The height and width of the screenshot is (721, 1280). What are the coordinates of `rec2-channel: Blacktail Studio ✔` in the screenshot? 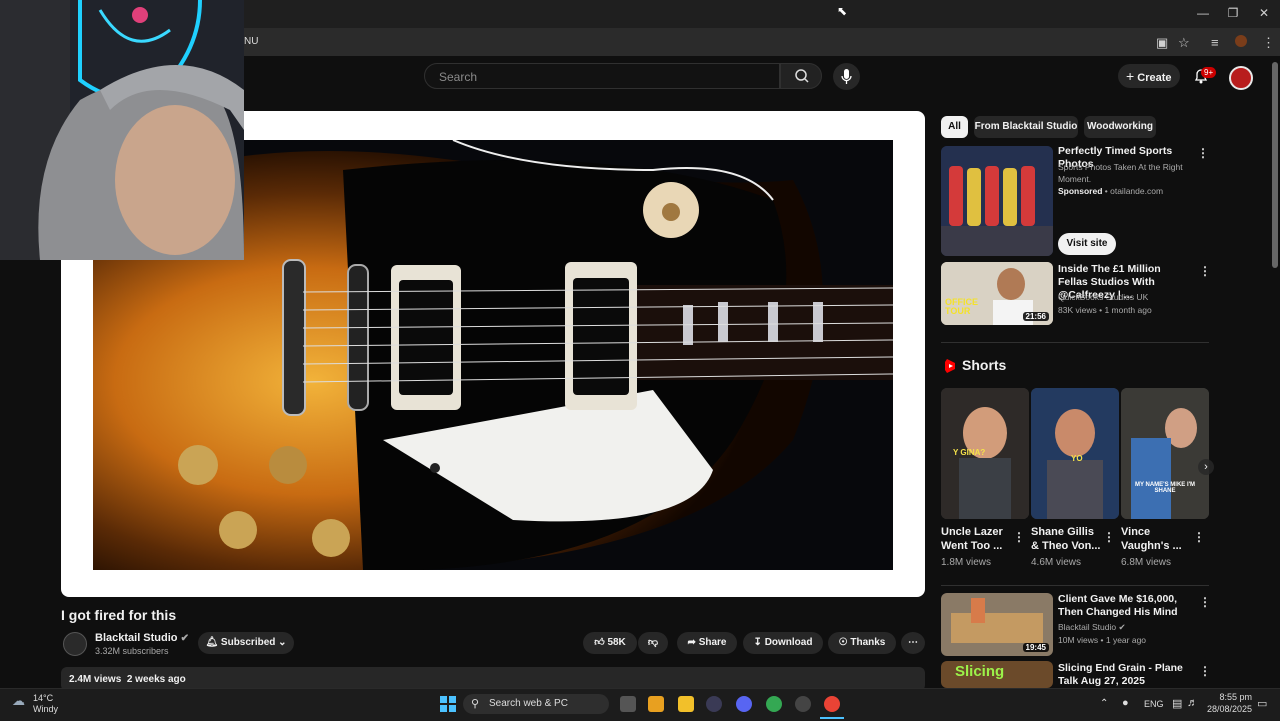 It's located at (1092, 627).